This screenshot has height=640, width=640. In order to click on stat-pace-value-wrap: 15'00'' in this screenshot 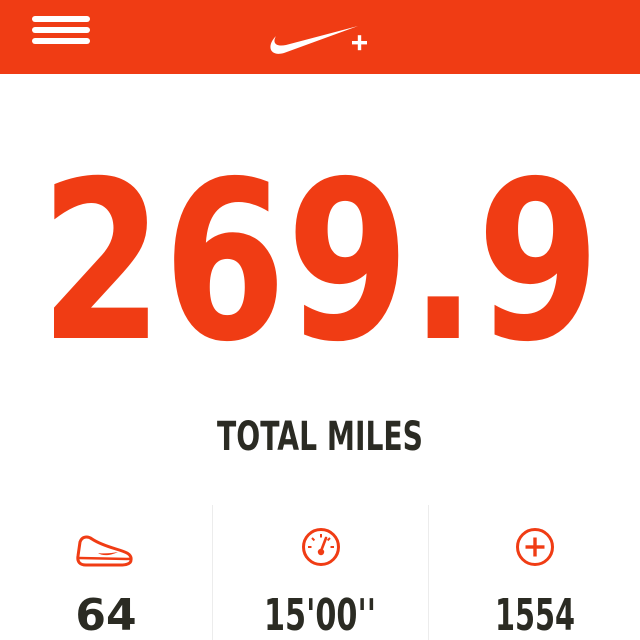, I will do `click(320, 615)`.